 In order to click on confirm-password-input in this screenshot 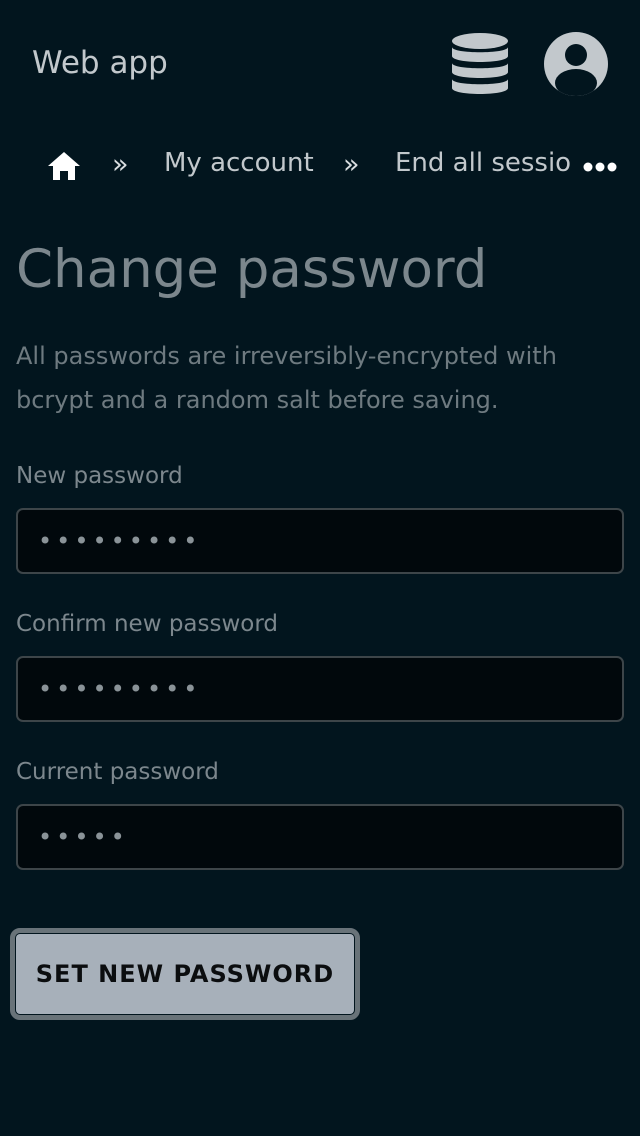, I will do `click(320, 689)`.